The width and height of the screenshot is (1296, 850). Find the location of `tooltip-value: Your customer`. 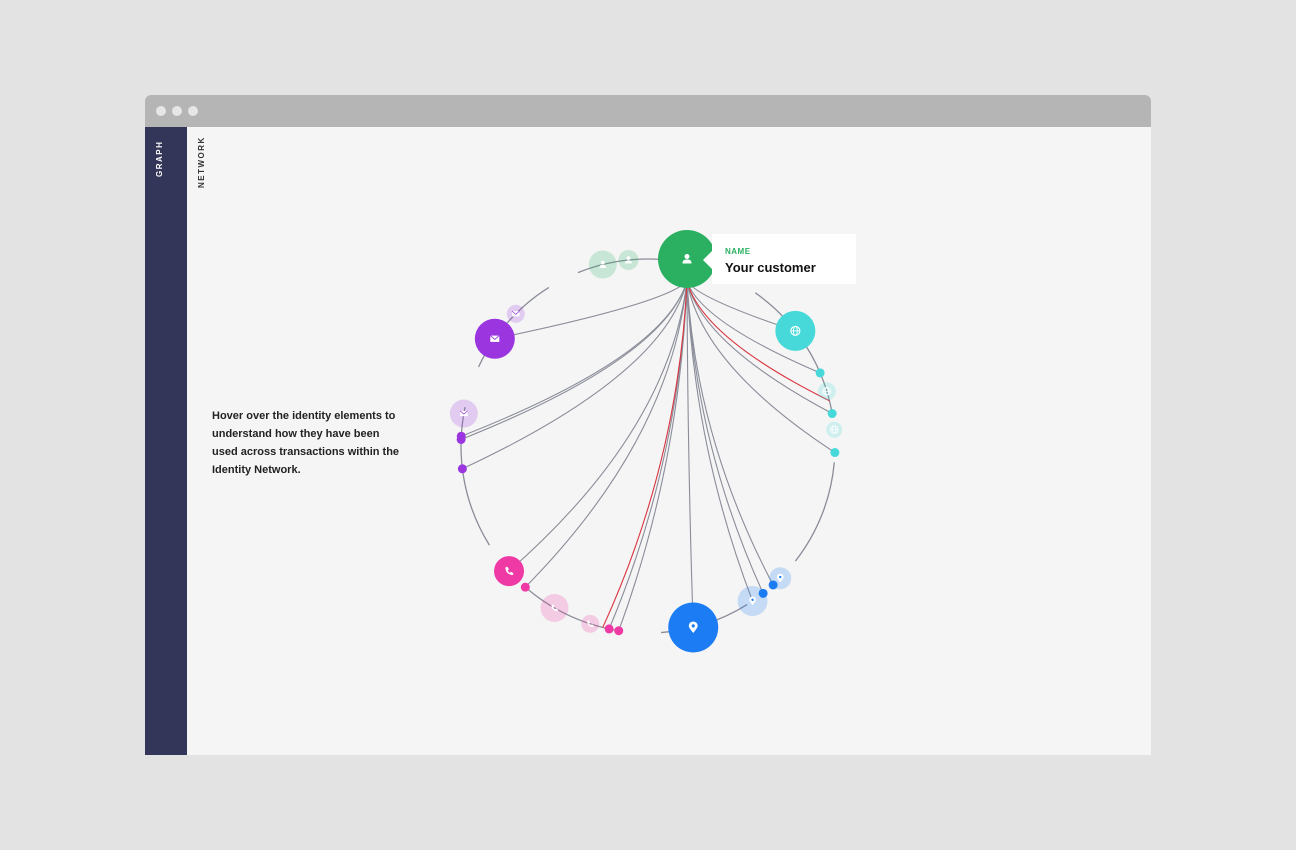

tooltip-value: Your customer is located at coordinates (770, 267).